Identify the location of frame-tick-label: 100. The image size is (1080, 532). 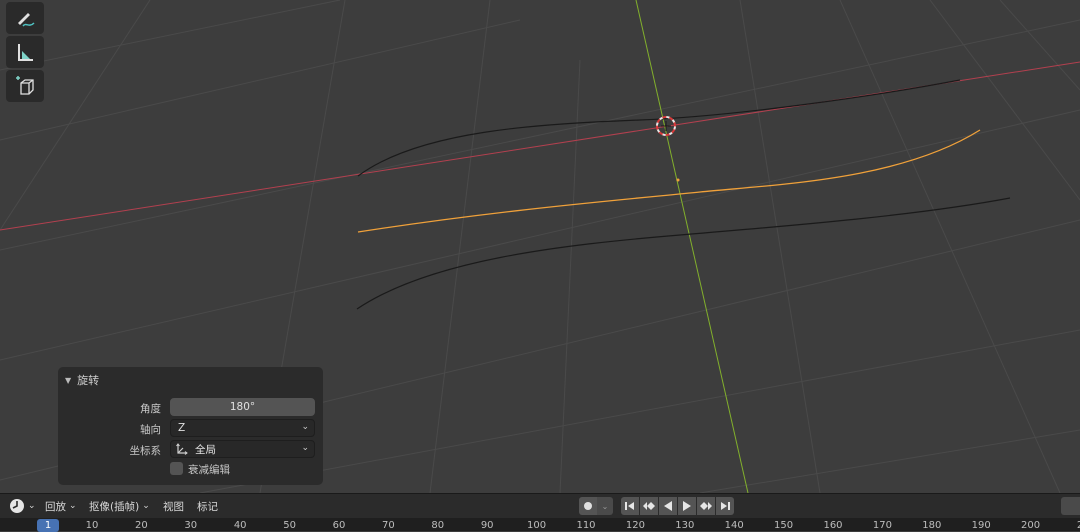
(537, 525).